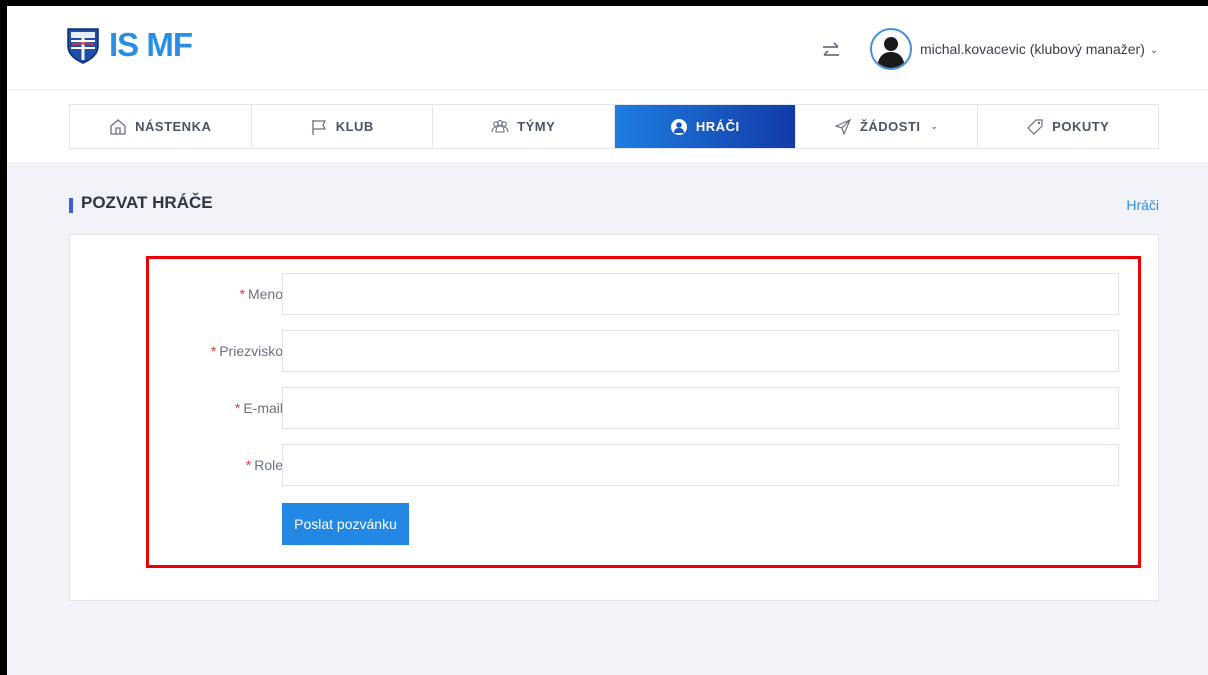 The image size is (1208, 675). Describe the element at coordinates (345, 524) in the screenshot. I see `send-invitation-button: Poslat pozvánku` at that location.